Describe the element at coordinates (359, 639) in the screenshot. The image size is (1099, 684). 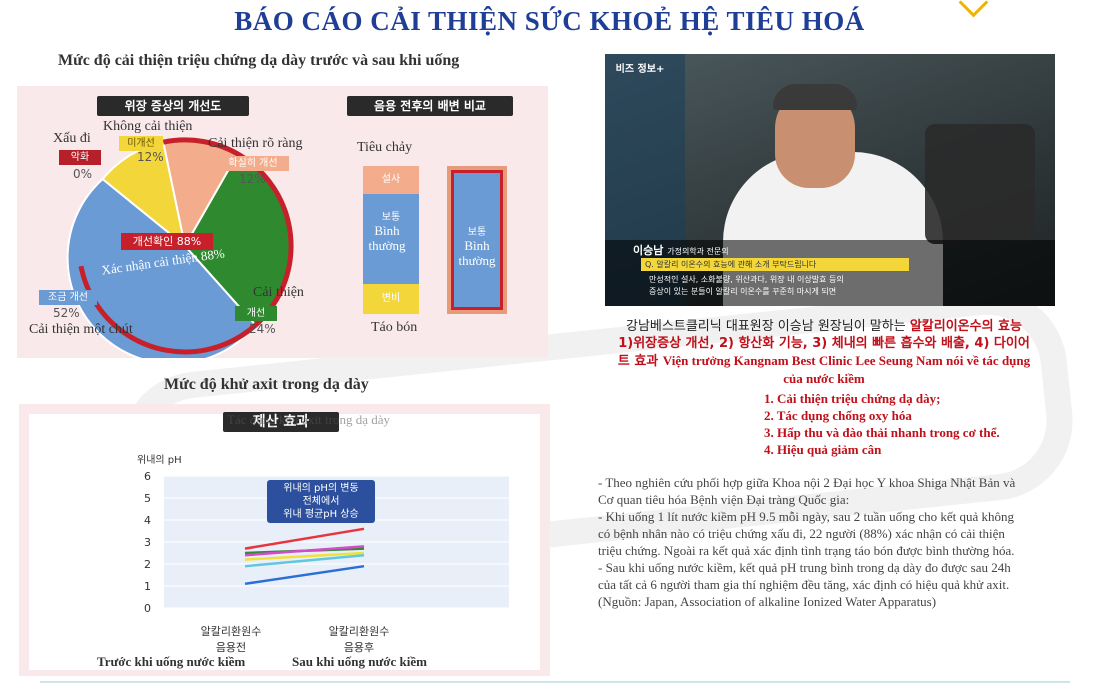
I see `ph-x-after: 알칼리환원수 음용후` at that location.